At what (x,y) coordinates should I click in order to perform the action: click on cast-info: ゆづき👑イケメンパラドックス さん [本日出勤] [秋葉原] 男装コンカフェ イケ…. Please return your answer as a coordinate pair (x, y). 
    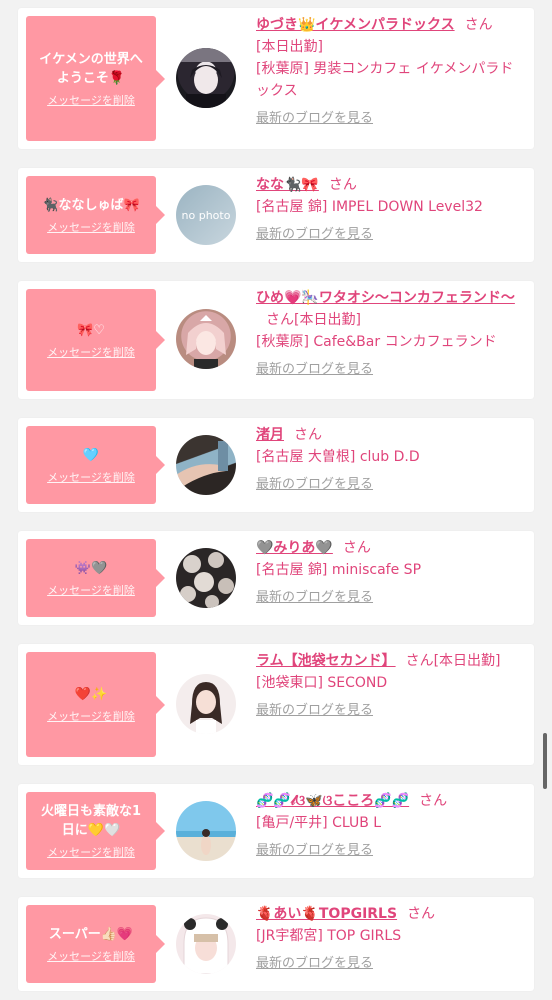
    Looking at the image, I should click on (391, 72).